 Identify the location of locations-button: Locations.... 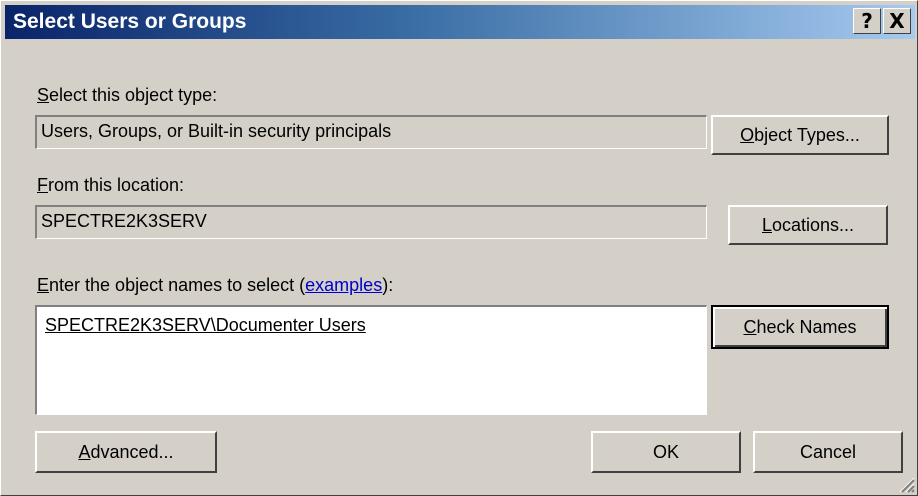
(808, 225).